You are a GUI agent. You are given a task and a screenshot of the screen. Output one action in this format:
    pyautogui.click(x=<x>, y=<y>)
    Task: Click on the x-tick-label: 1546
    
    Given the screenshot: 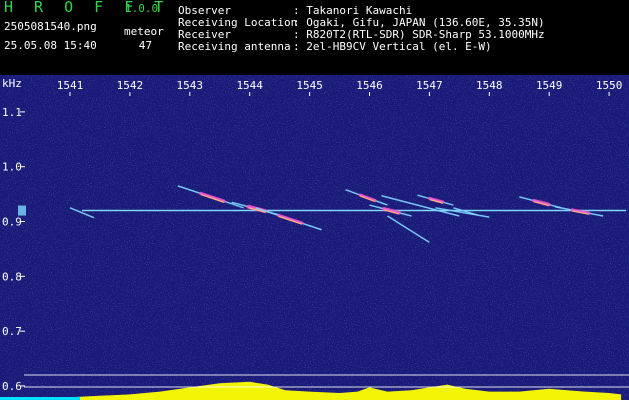 What is the action you would take?
    pyautogui.click(x=369, y=85)
    